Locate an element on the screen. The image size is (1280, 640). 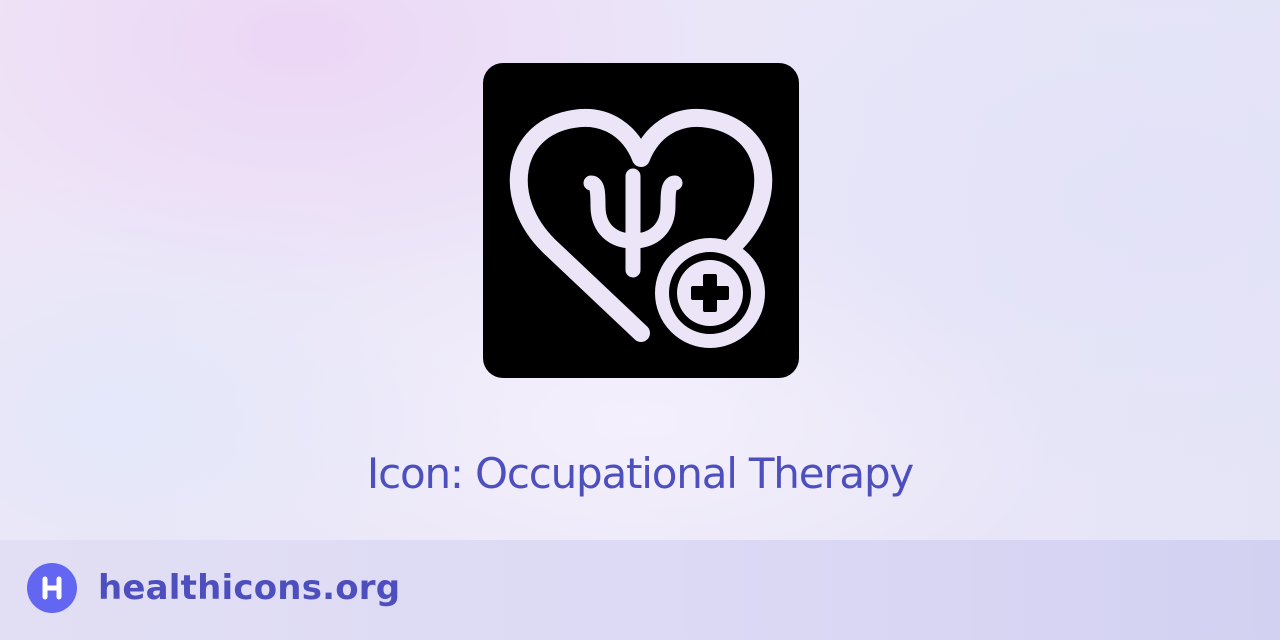
occupational-therapy-icon is located at coordinates (641, 220).